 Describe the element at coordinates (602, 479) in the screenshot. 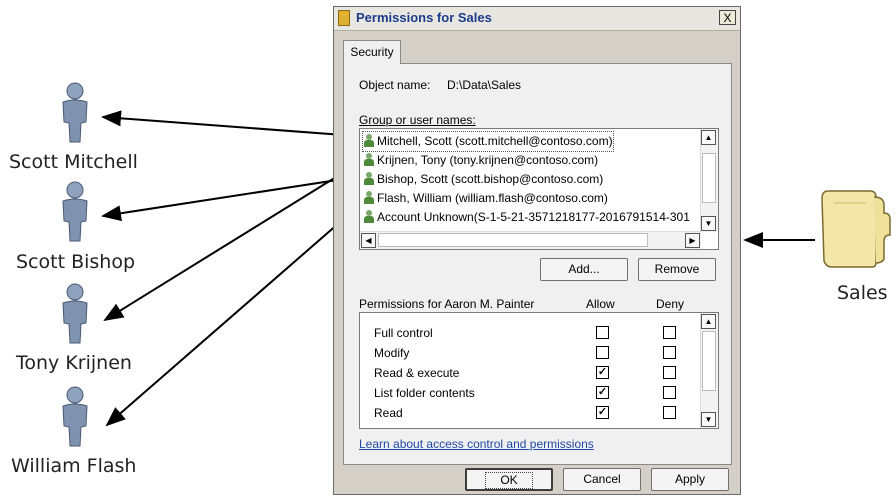

I see `cancel-button: Cancel` at that location.